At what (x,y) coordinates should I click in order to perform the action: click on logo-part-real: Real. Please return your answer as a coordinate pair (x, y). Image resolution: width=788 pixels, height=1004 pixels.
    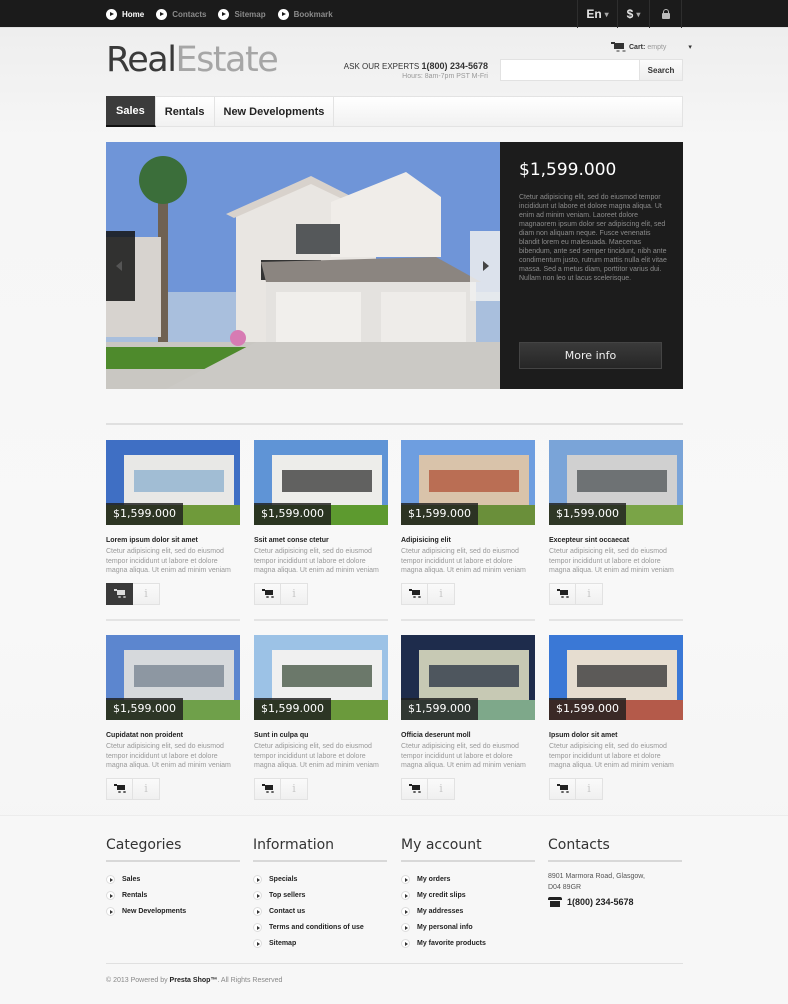
    Looking at the image, I should click on (141, 60).